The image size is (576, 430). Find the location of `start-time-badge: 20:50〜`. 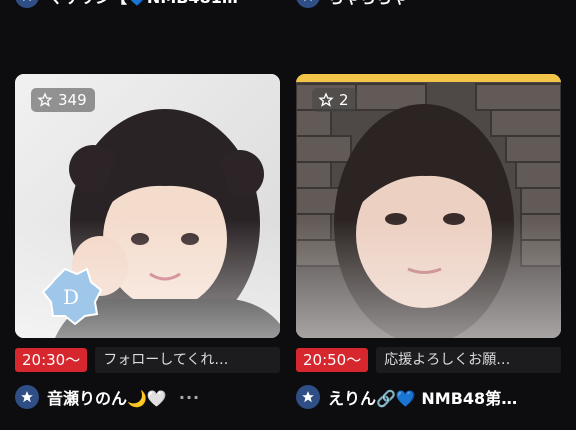

start-time-badge: 20:50〜 is located at coordinates (332, 360).